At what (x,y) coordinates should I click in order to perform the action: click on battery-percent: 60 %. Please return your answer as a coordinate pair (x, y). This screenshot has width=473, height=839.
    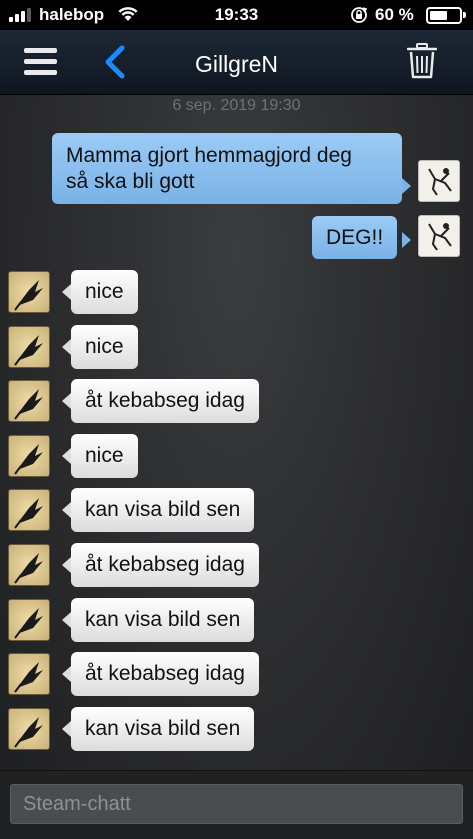
    Looking at the image, I should click on (394, 14).